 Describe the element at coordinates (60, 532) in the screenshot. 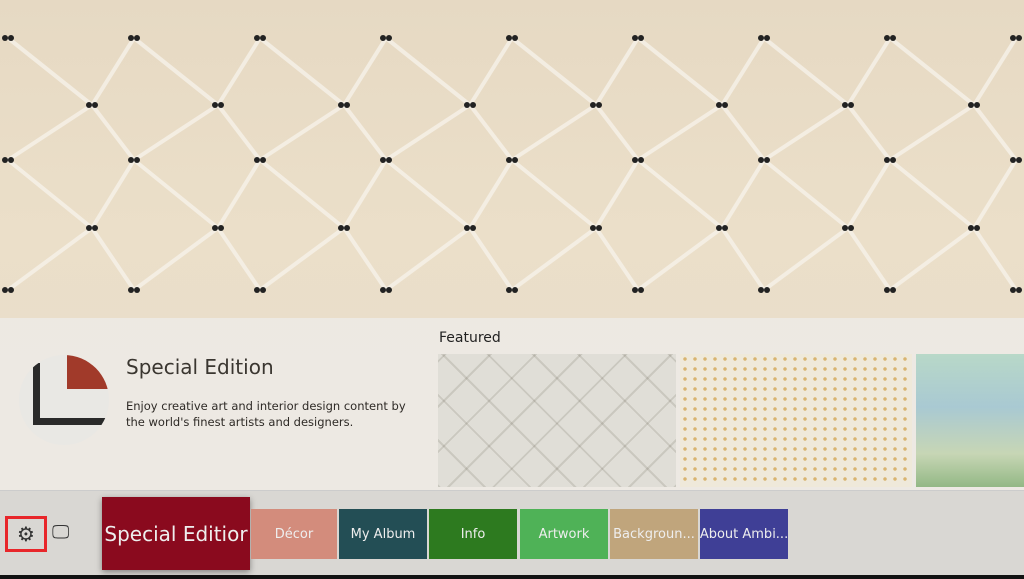

I see `tv-icon: 🖵` at that location.